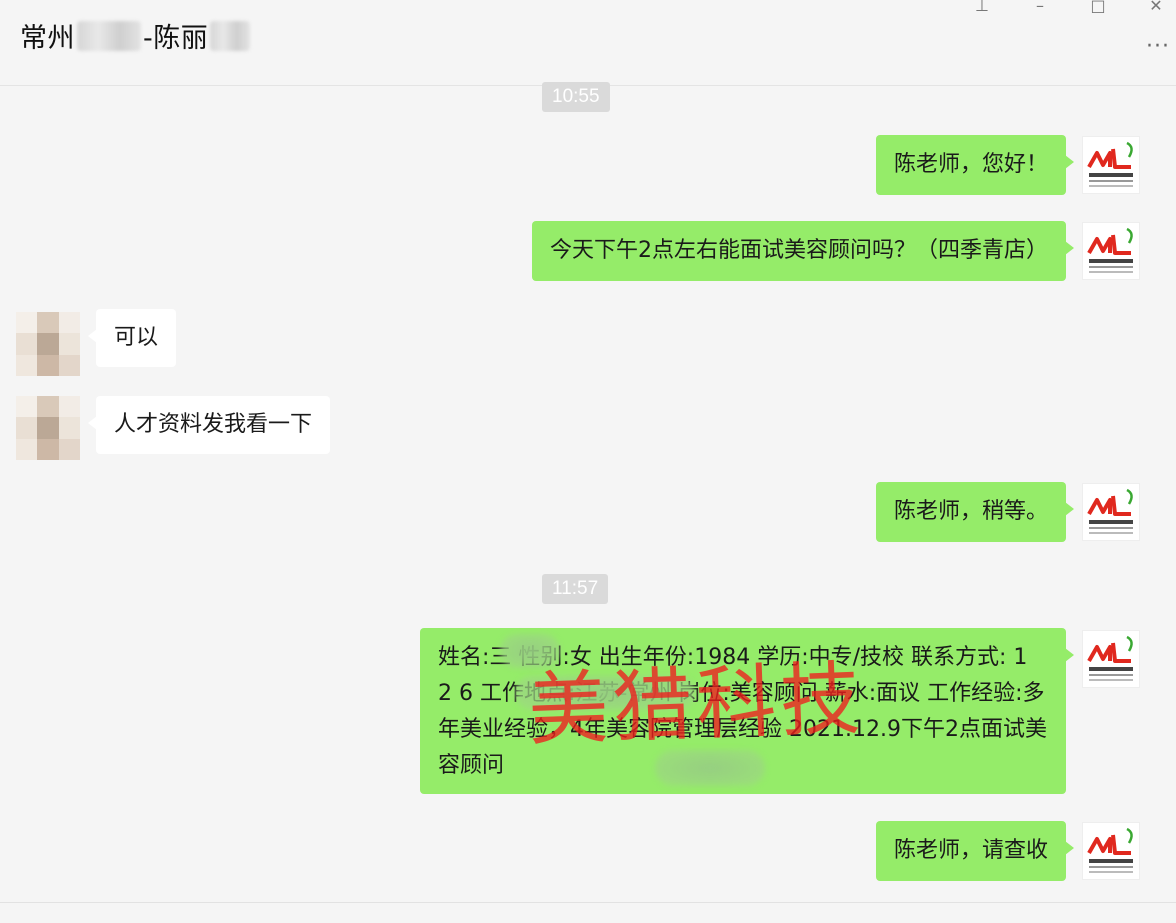 The height and width of the screenshot is (923, 1176). What do you see at coordinates (47, 38) in the screenshot?
I see `chat-title-prefix: 常州` at bounding box center [47, 38].